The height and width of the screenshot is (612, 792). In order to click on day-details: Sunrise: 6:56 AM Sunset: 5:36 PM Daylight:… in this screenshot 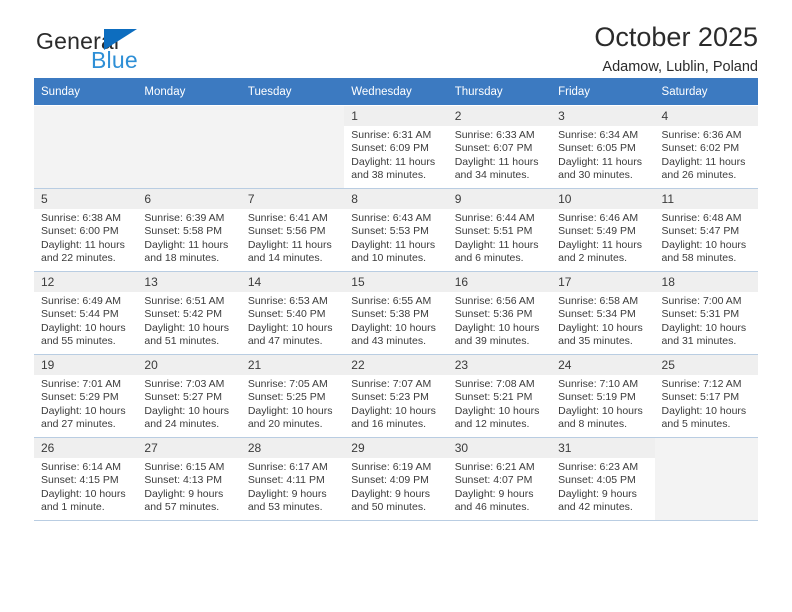, I will do `click(499, 320)`.